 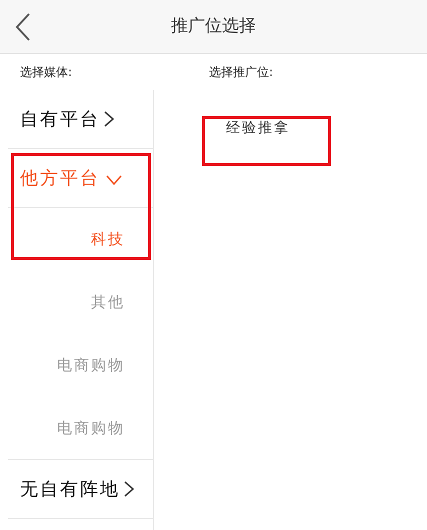 I want to click on back-icon, so click(x=23, y=27).